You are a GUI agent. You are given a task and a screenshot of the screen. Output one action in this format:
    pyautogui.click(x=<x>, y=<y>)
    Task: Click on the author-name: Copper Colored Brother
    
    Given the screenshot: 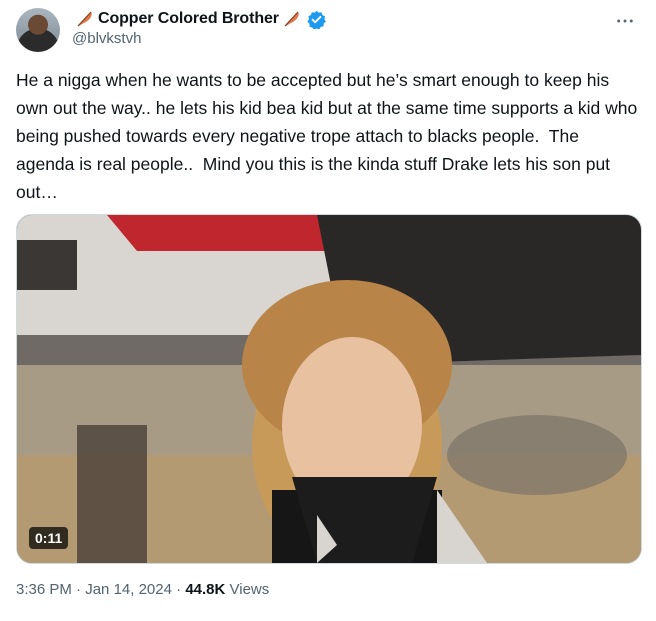 What is the action you would take?
    pyautogui.click(x=188, y=19)
    